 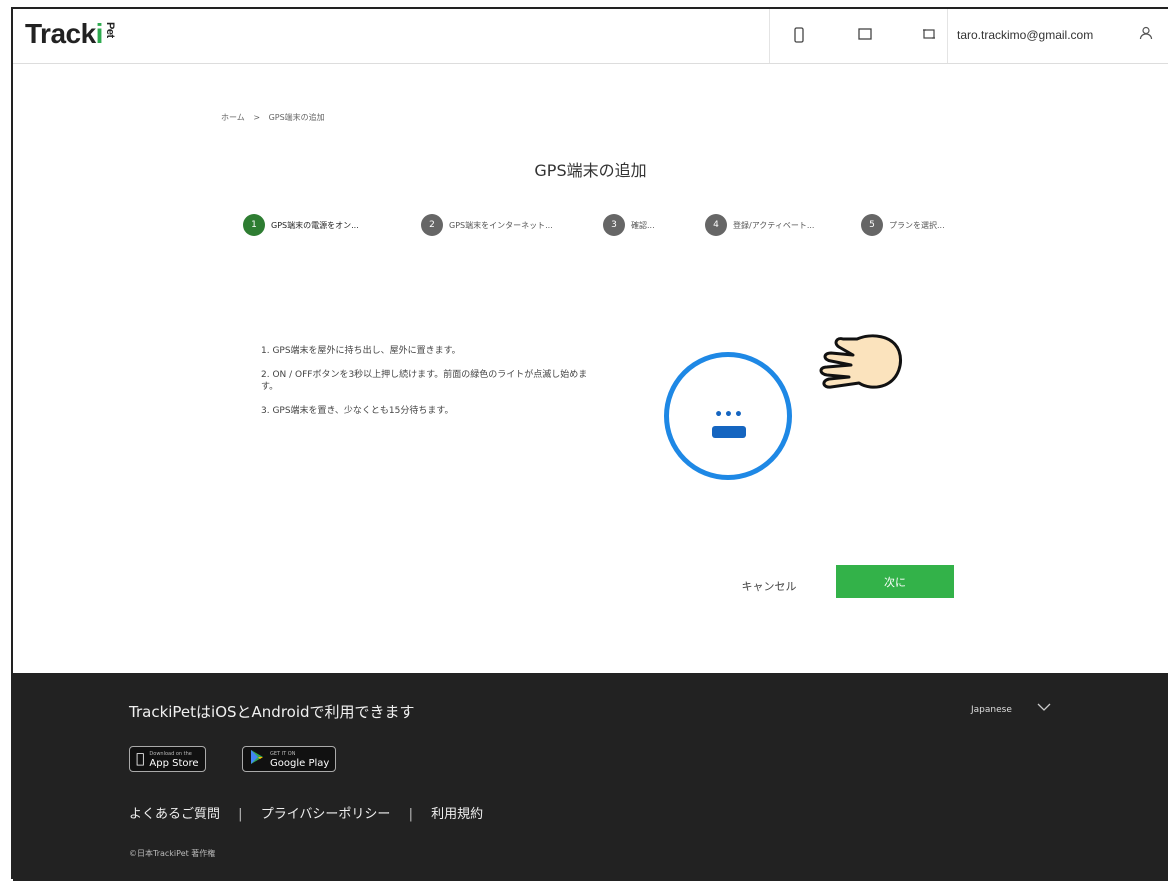 What do you see at coordinates (991, 710) in the screenshot?
I see `language-selector: Japanese` at bounding box center [991, 710].